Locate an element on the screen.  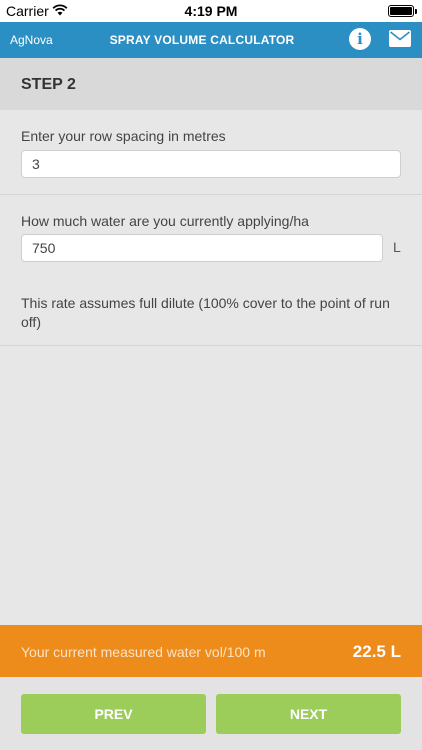
clock: 4:19 PM is located at coordinates (211, 11).